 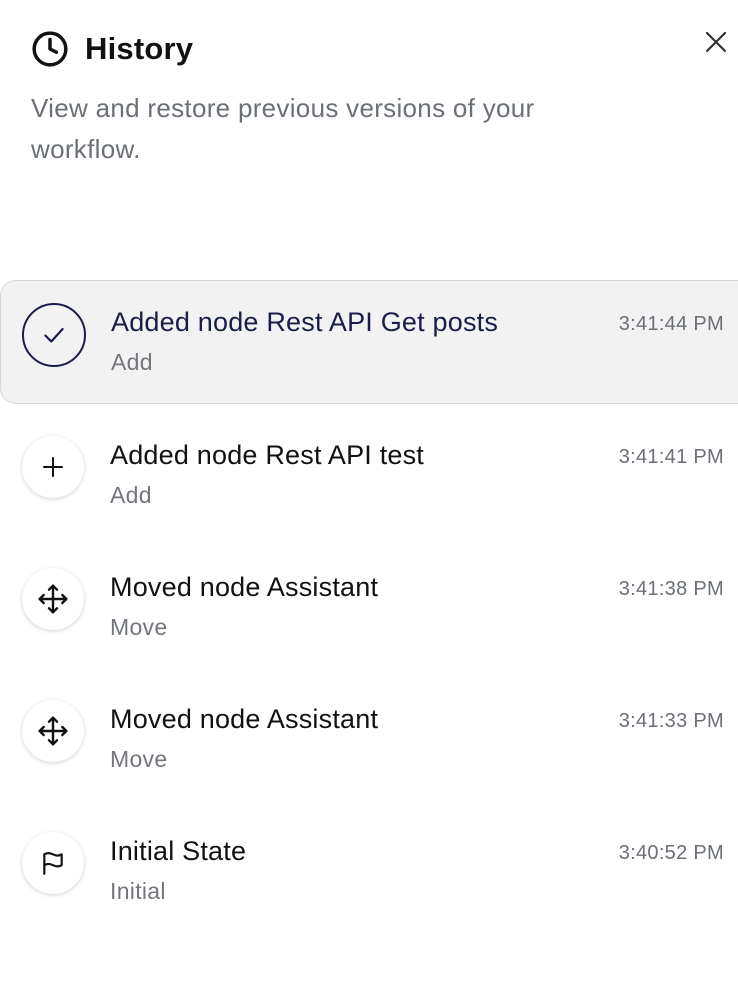 What do you see at coordinates (671, 589) in the screenshot?
I see `history-item-time: 3:41:38 PM` at bounding box center [671, 589].